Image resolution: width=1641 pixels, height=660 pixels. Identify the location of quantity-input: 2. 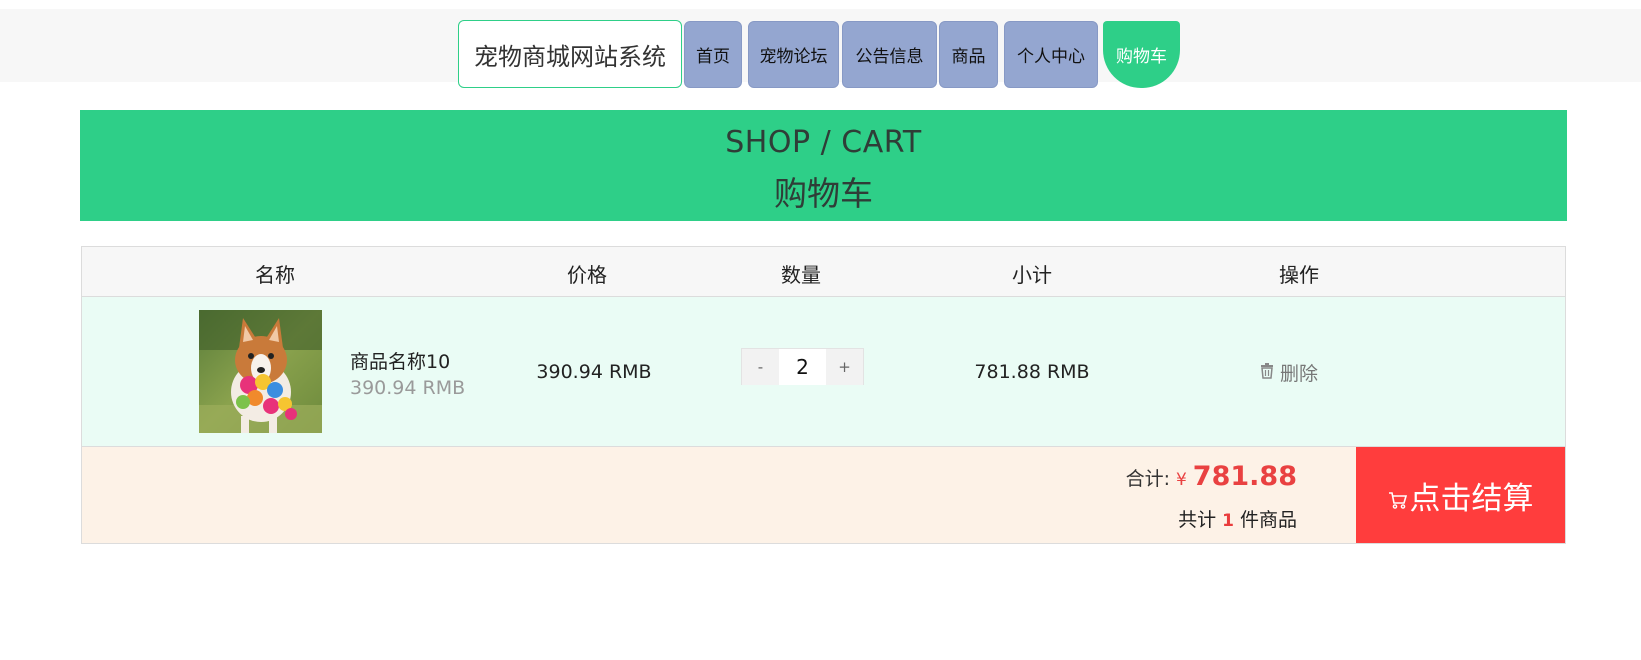
(802, 367).